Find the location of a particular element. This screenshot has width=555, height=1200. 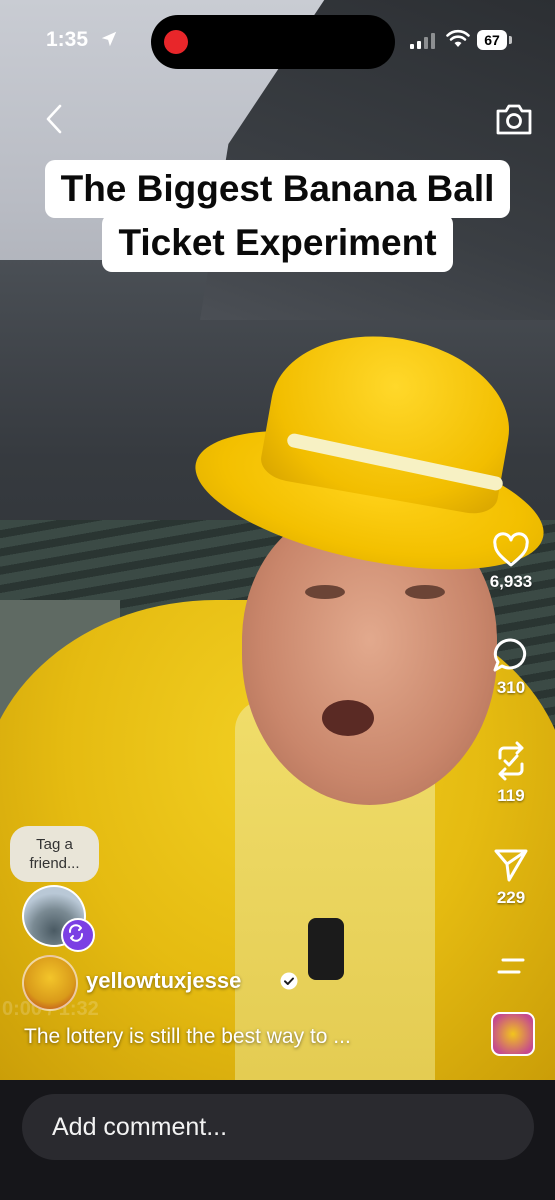

repost-badge-icon is located at coordinates (78, 935).